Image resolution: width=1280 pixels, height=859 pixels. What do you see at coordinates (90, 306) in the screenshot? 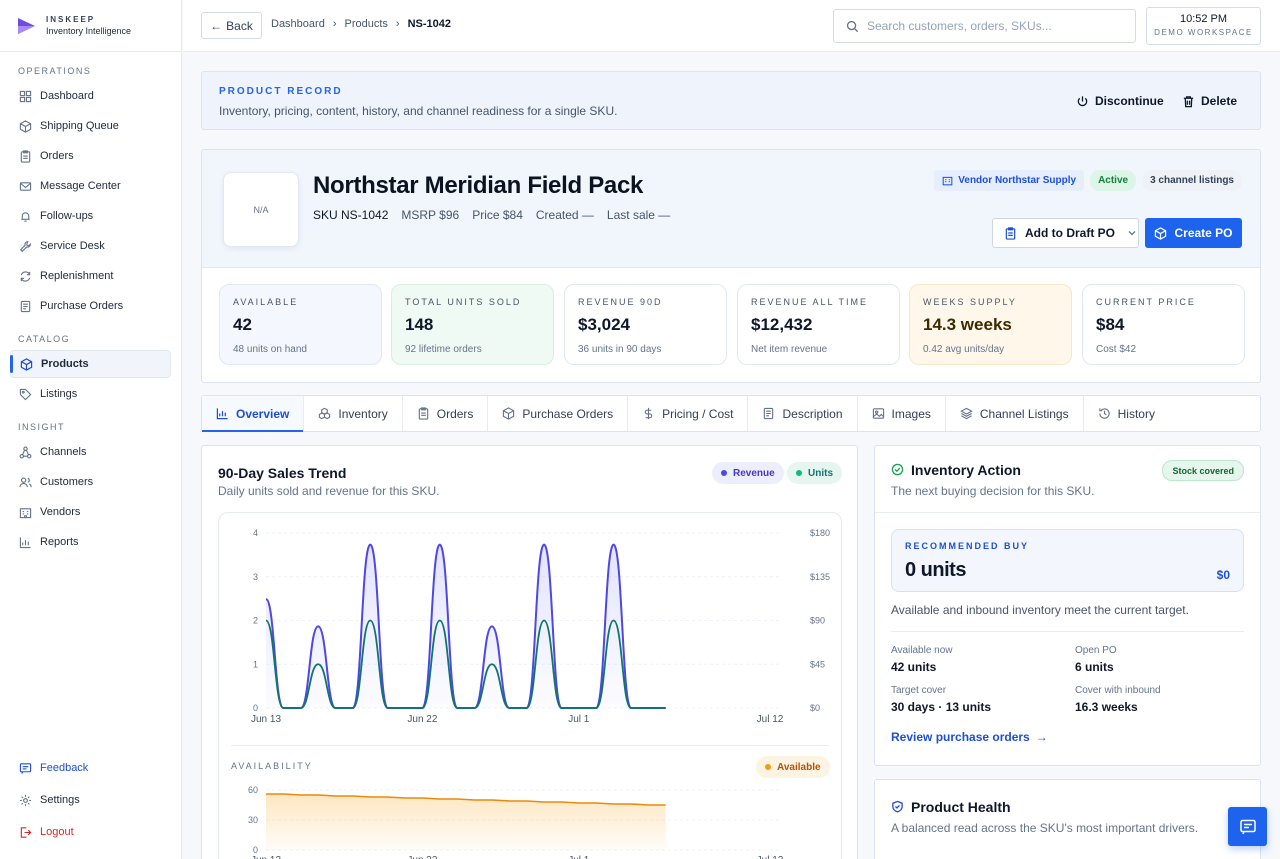
I see `sidebar-item-purchase-orders: Purchase Orders` at bounding box center [90, 306].